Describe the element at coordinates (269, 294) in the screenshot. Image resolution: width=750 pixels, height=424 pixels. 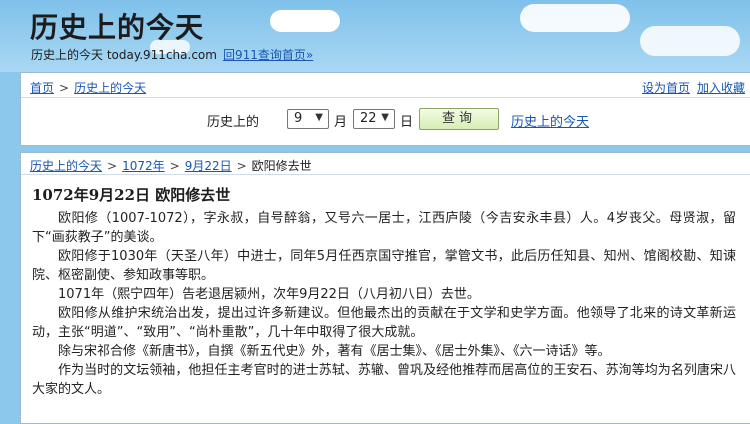
I see `article-paragraph: 1071年（熙宁四年）告老退居颍州，次年9月22日（八月初八日）去世。` at that location.